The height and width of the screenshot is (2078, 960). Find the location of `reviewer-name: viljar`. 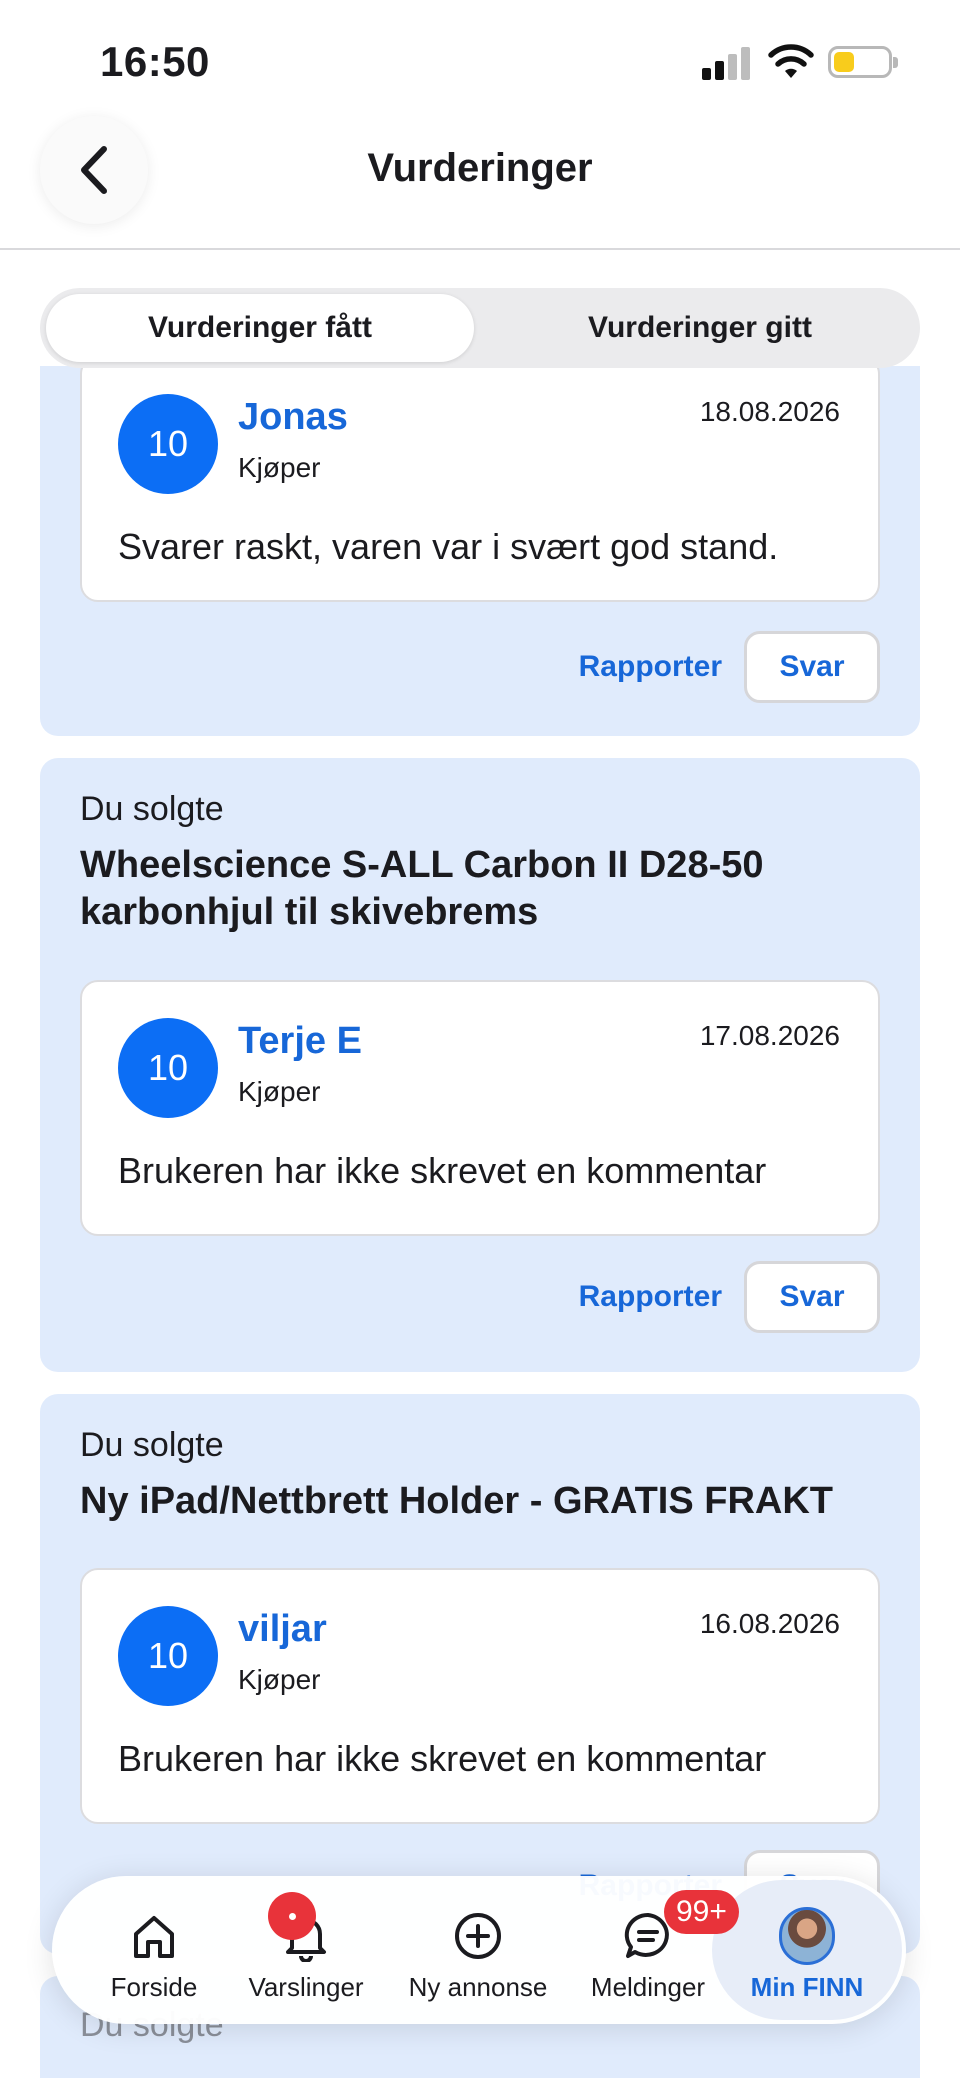

reviewer-name: viljar is located at coordinates (282, 1629).